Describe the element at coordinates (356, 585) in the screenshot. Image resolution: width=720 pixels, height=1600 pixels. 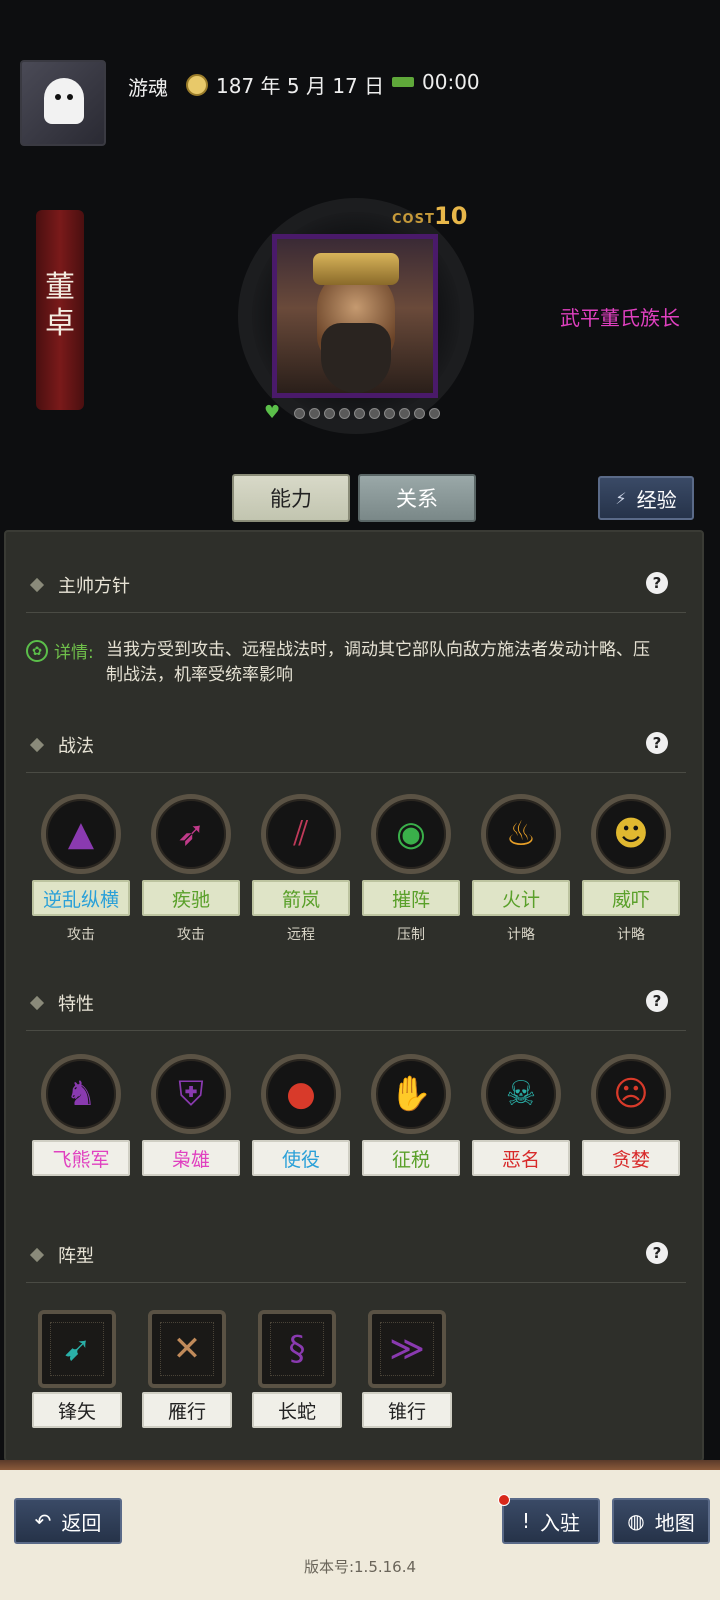
I see `section-commander: 主帅方针 ?` at that location.